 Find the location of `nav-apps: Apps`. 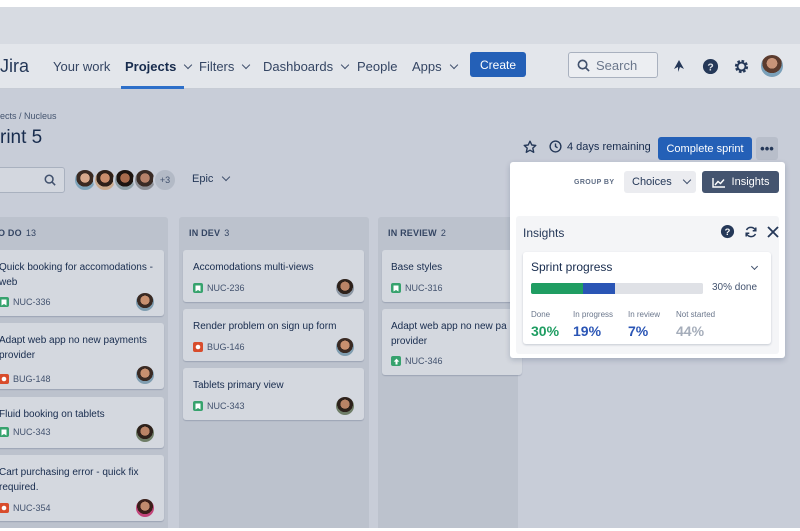

nav-apps: Apps is located at coordinates (435, 66).